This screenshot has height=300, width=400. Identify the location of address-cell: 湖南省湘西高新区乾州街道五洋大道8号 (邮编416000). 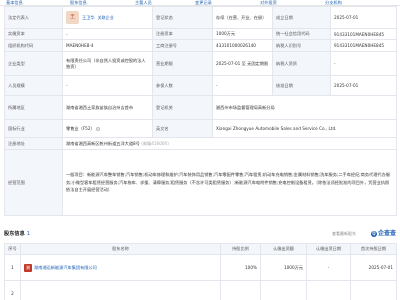
(229, 143).